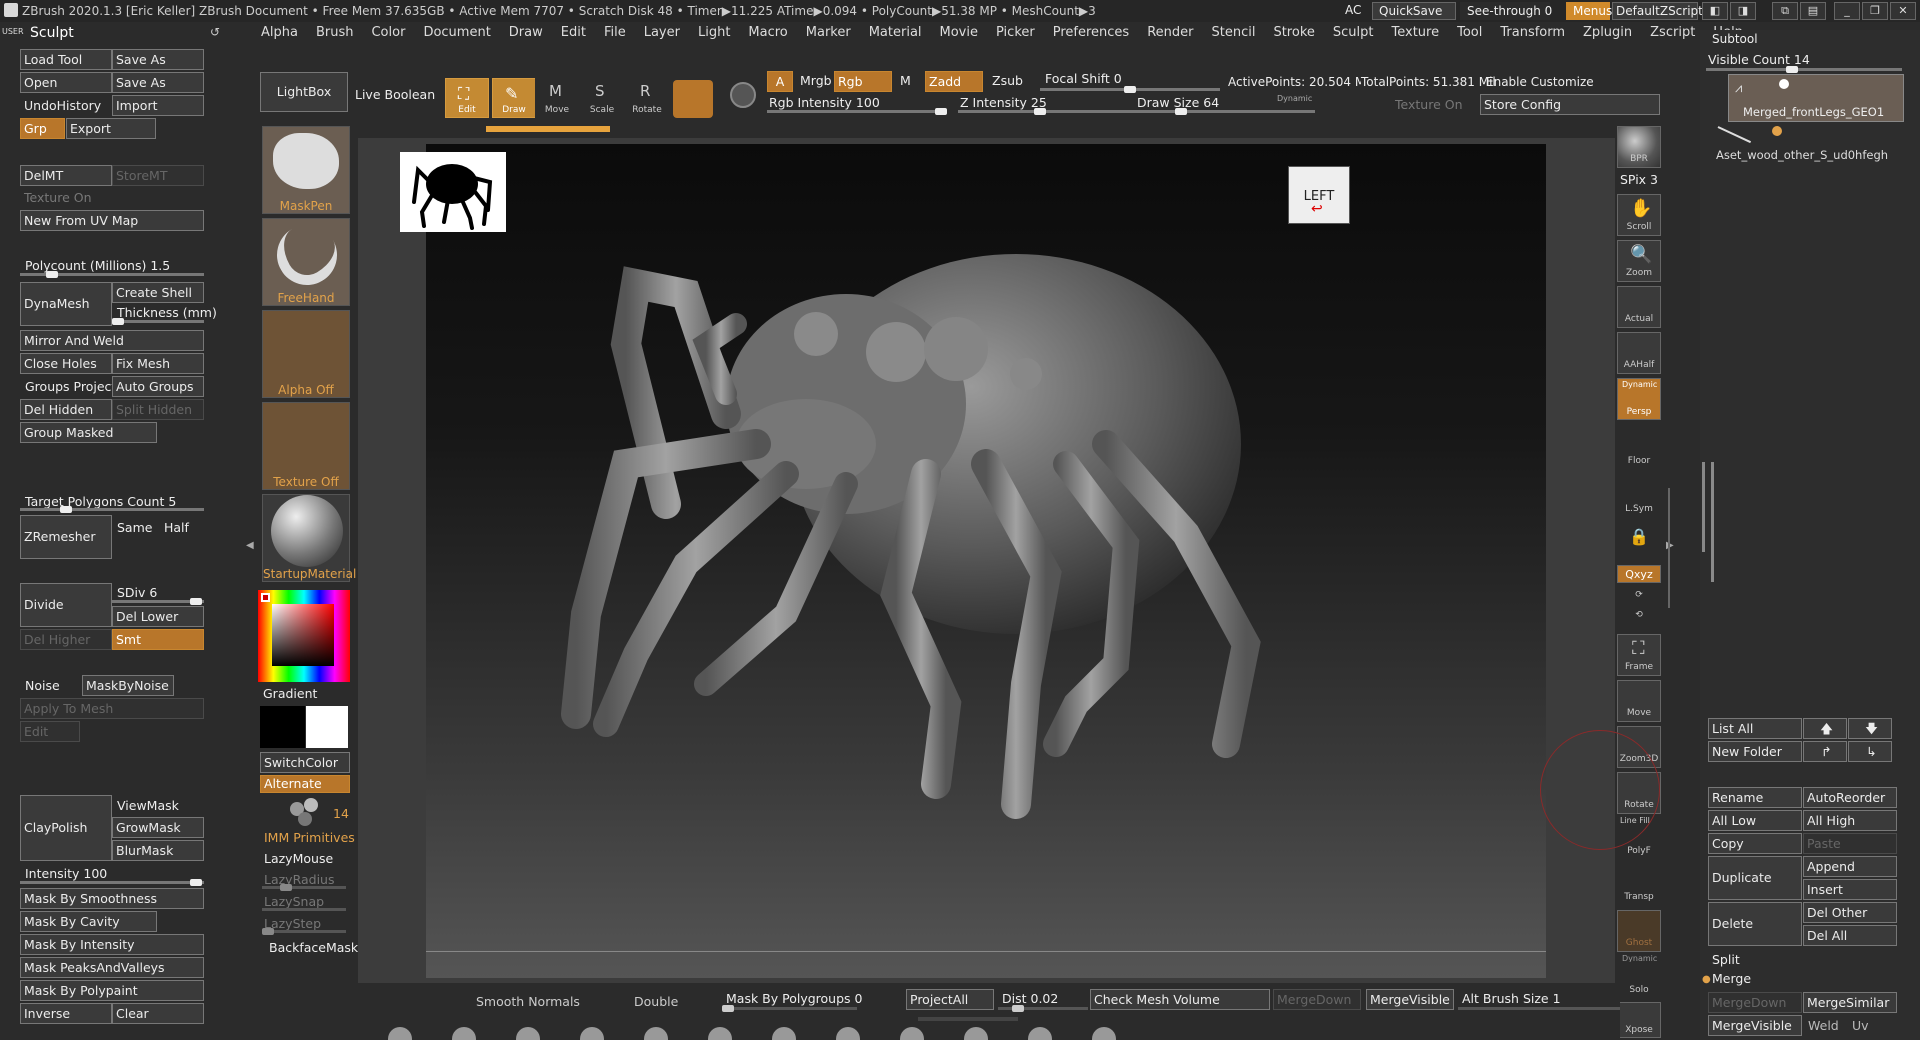  Describe the element at coordinates (158, 321) in the screenshot. I see `thickness-track` at that location.